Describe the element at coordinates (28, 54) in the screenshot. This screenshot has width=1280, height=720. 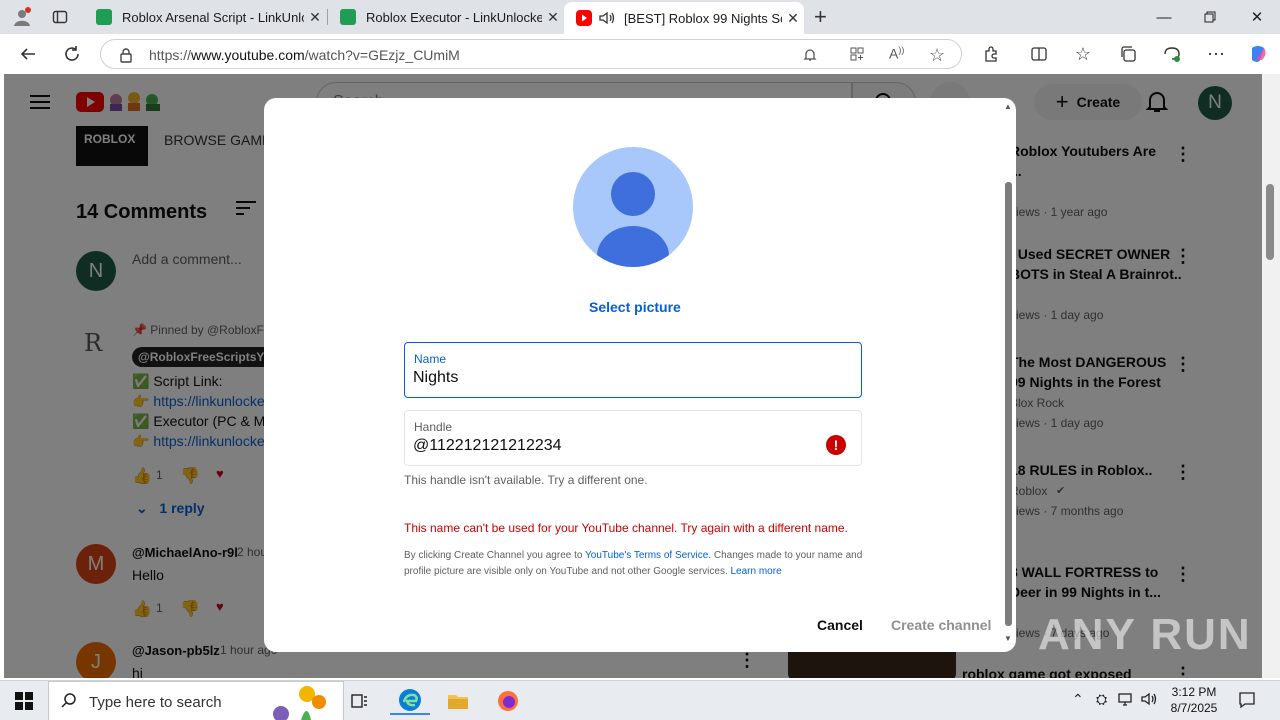
I see `back-button` at that location.